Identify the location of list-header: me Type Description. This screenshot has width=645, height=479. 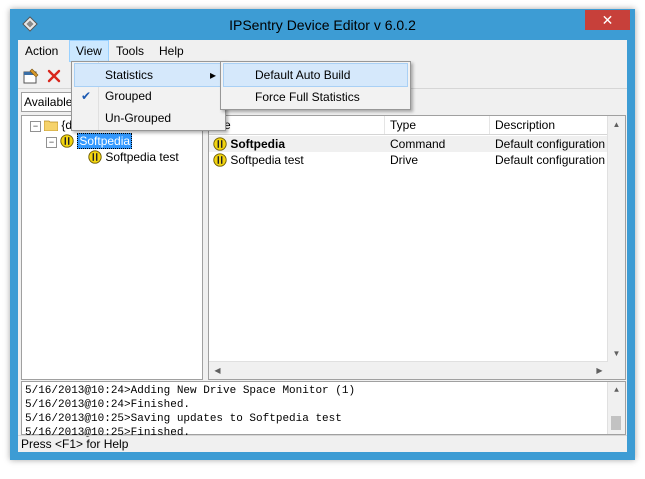
(408, 125).